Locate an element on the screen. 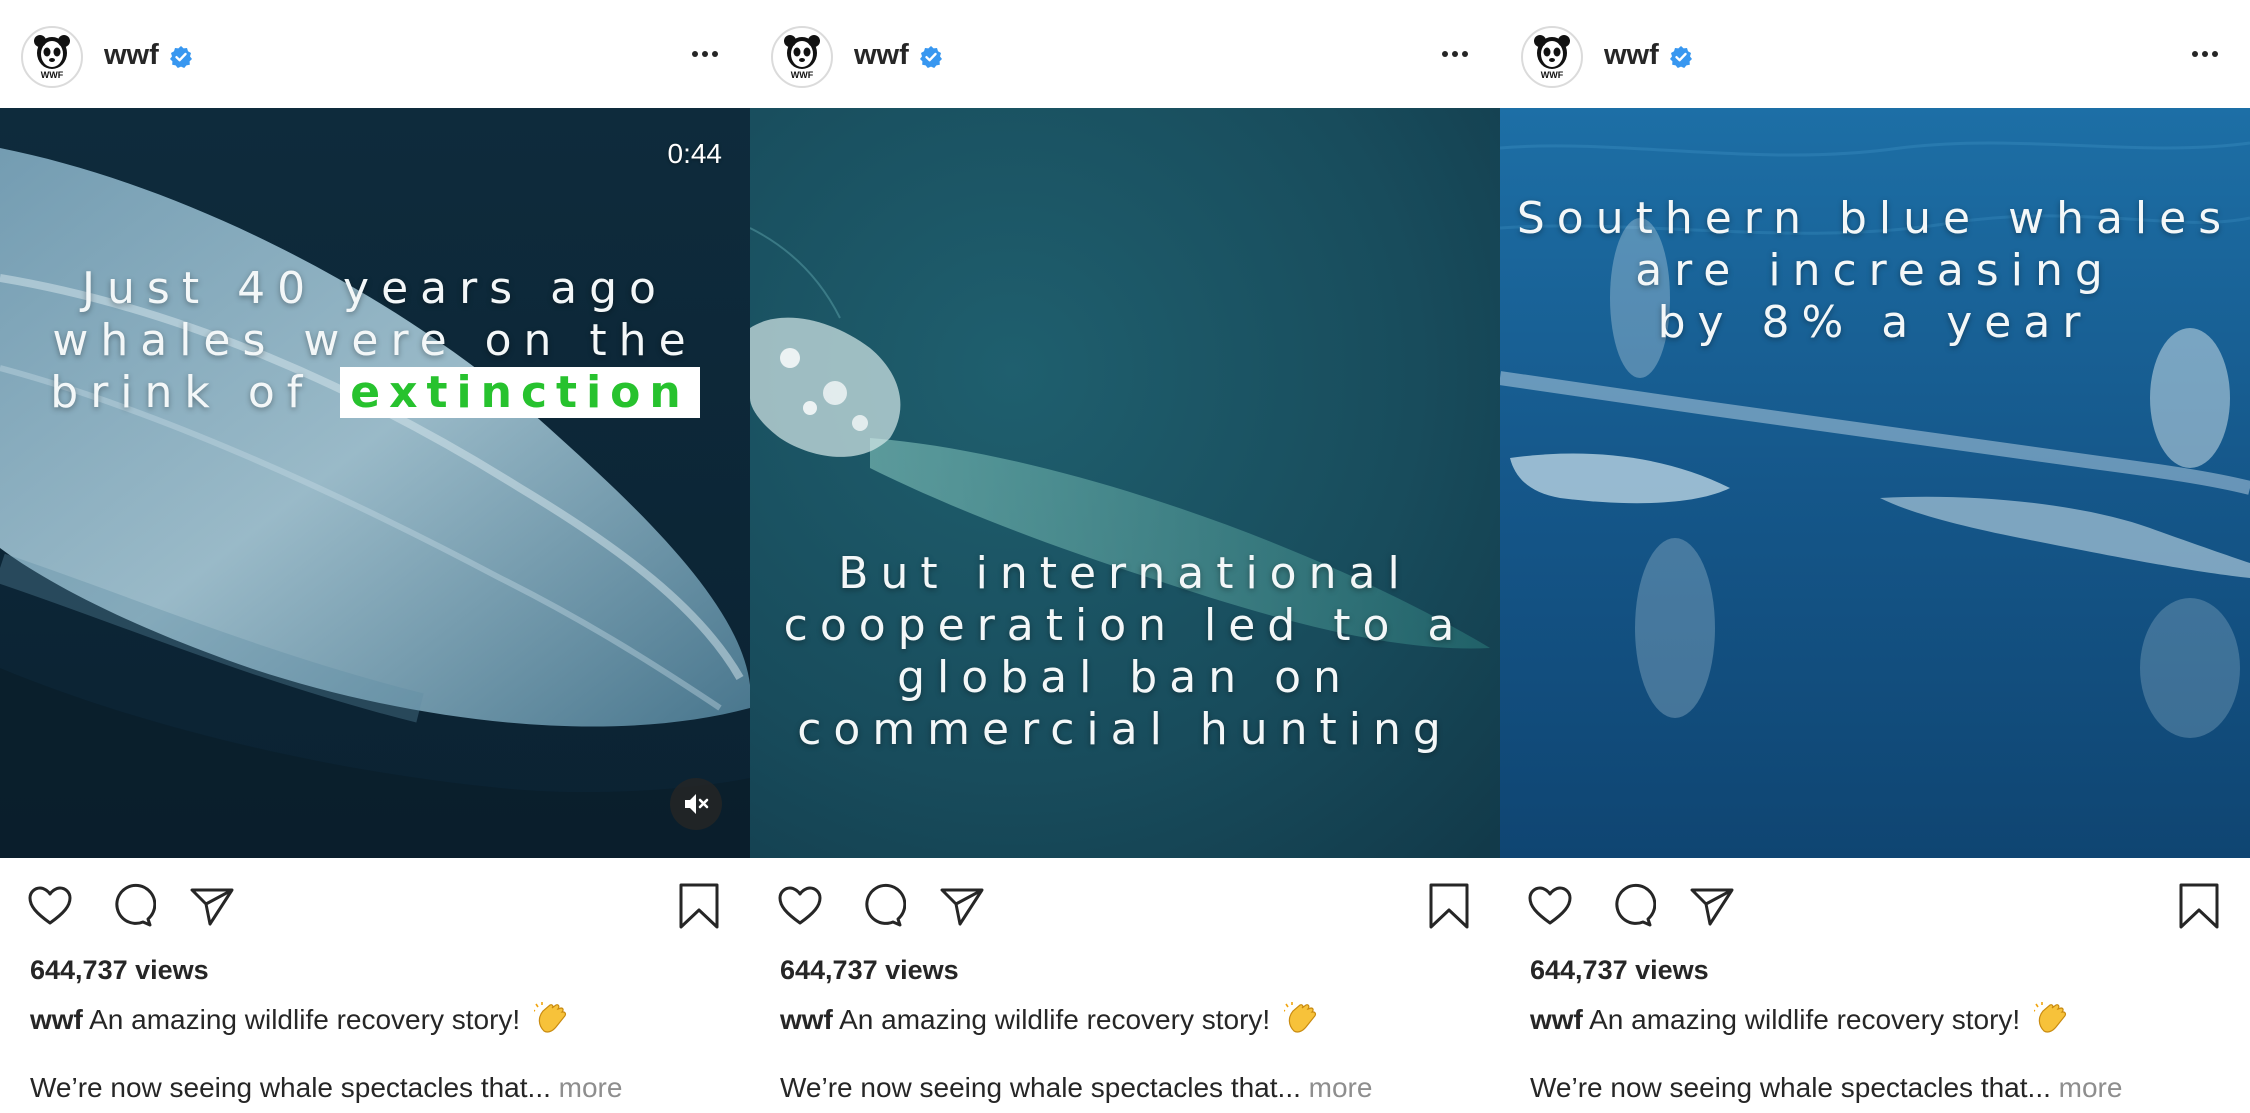  overlay-line: brink of is located at coordinates (182, 392).